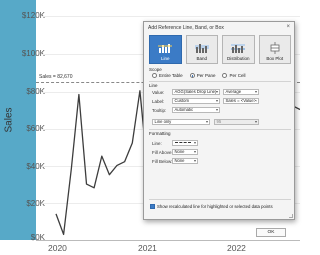  What do you see at coordinates (288, 27) in the screenshot?
I see `close-icon: ×` at bounding box center [288, 27].